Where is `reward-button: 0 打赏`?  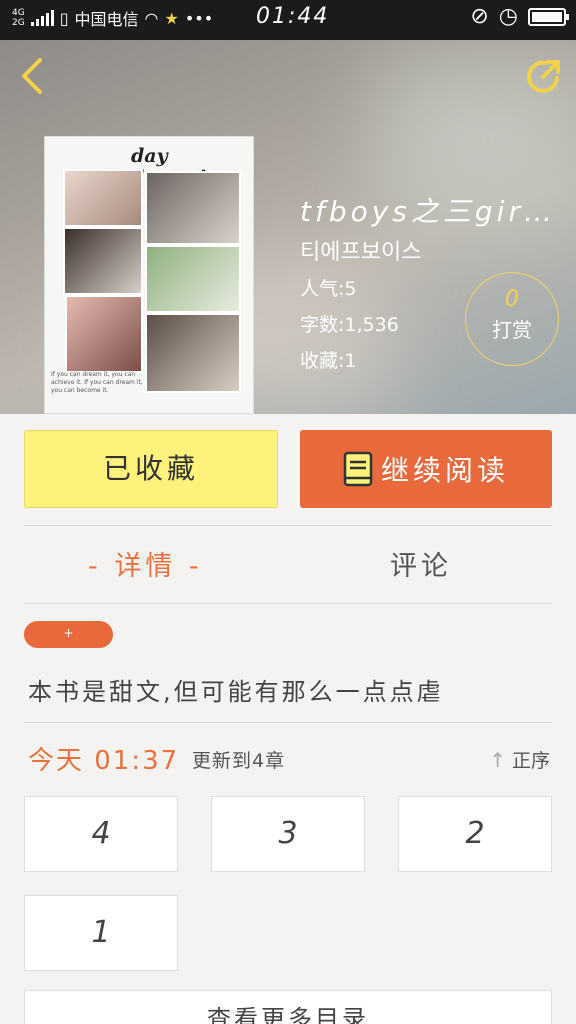
reward-button: 0 打赏 is located at coordinates (512, 319).